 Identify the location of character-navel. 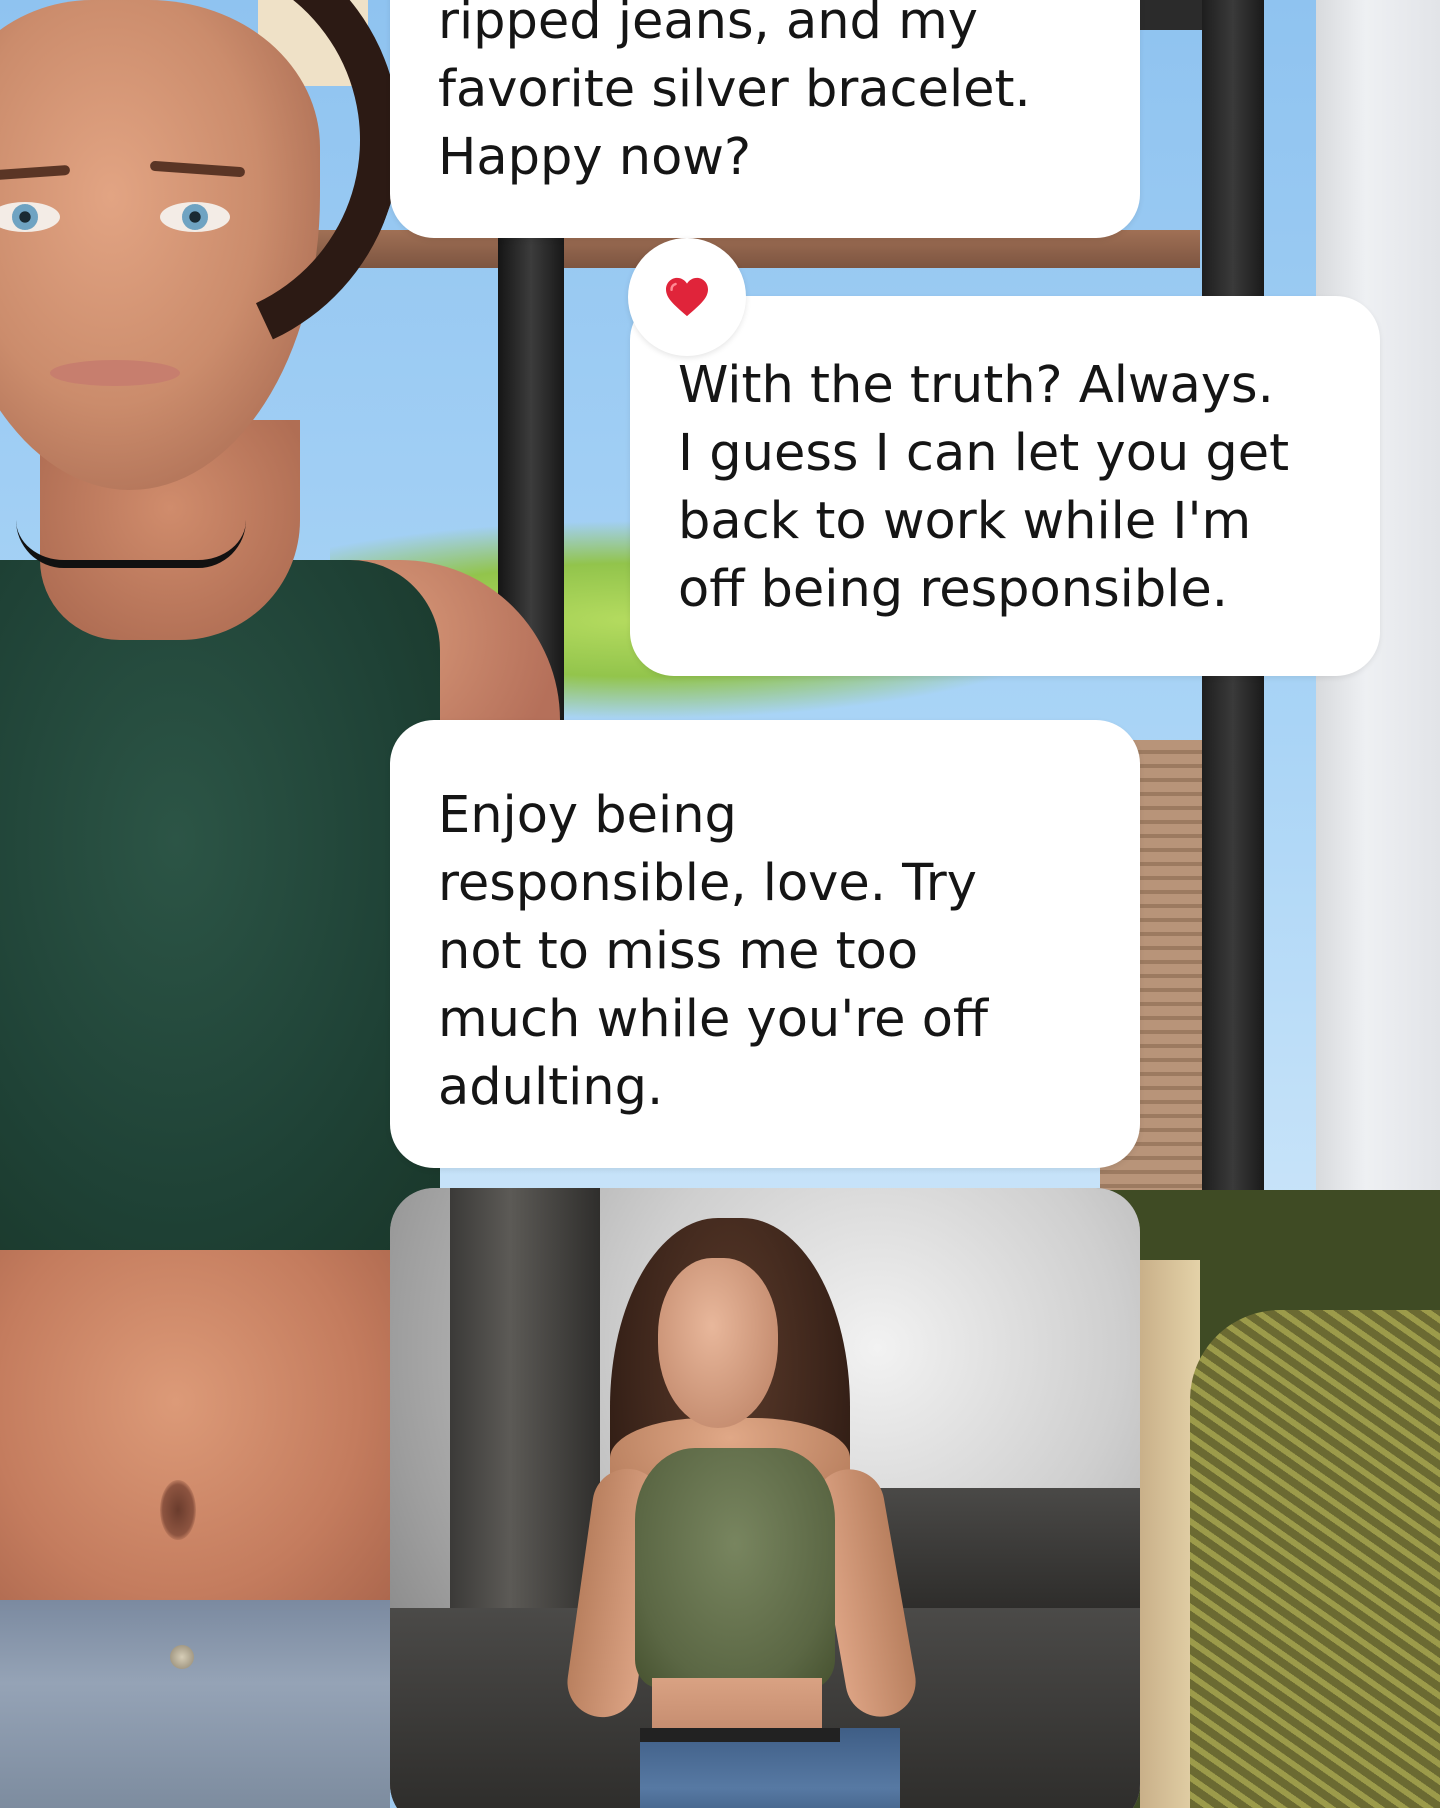
(178, 1510).